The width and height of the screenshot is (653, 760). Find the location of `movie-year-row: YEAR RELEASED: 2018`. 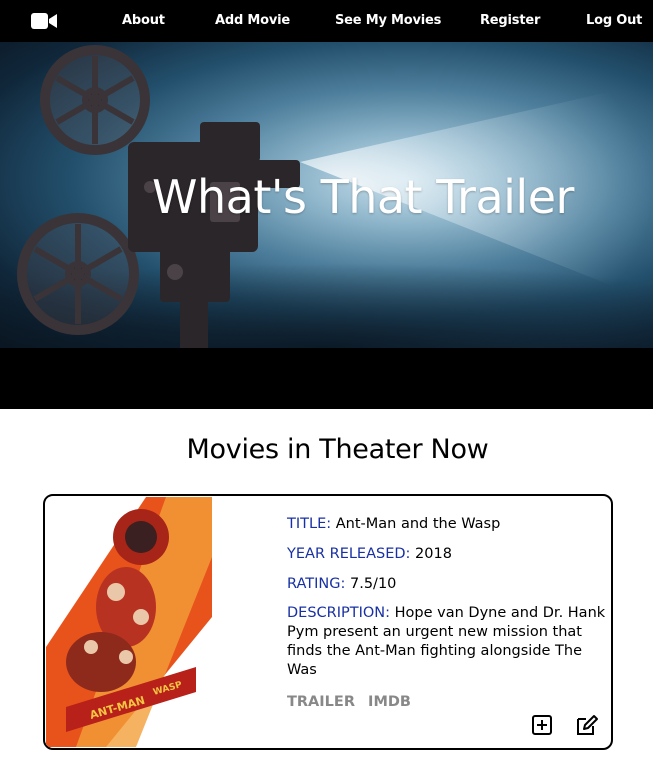

movie-year-row: YEAR RELEASED: 2018 is located at coordinates (447, 554).